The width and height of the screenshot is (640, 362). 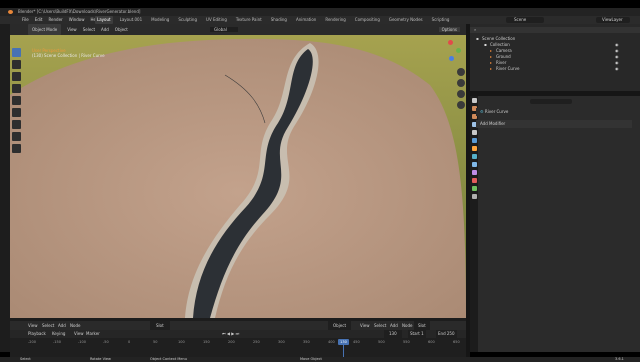 I want to click on tab-animation: Animation, so click(x=306, y=20).